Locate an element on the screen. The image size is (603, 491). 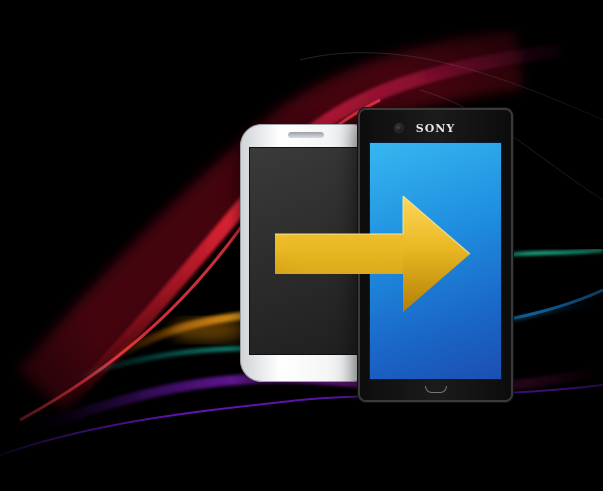
brand-logo: SONY is located at coordinates (435, 128).